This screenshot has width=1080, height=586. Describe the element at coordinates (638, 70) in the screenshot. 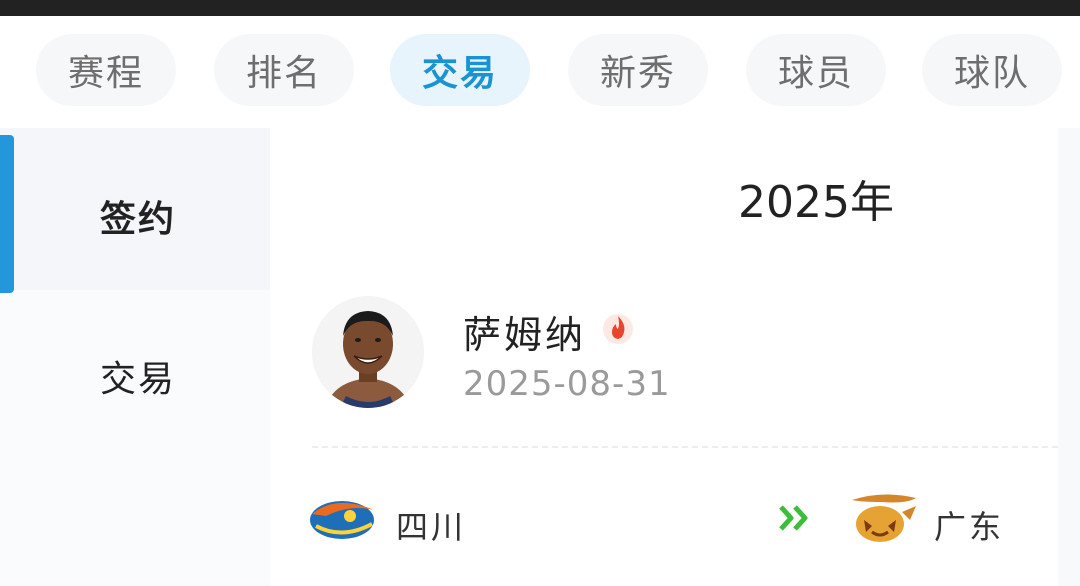

I see `tab-rookies: 新秀` at that location.